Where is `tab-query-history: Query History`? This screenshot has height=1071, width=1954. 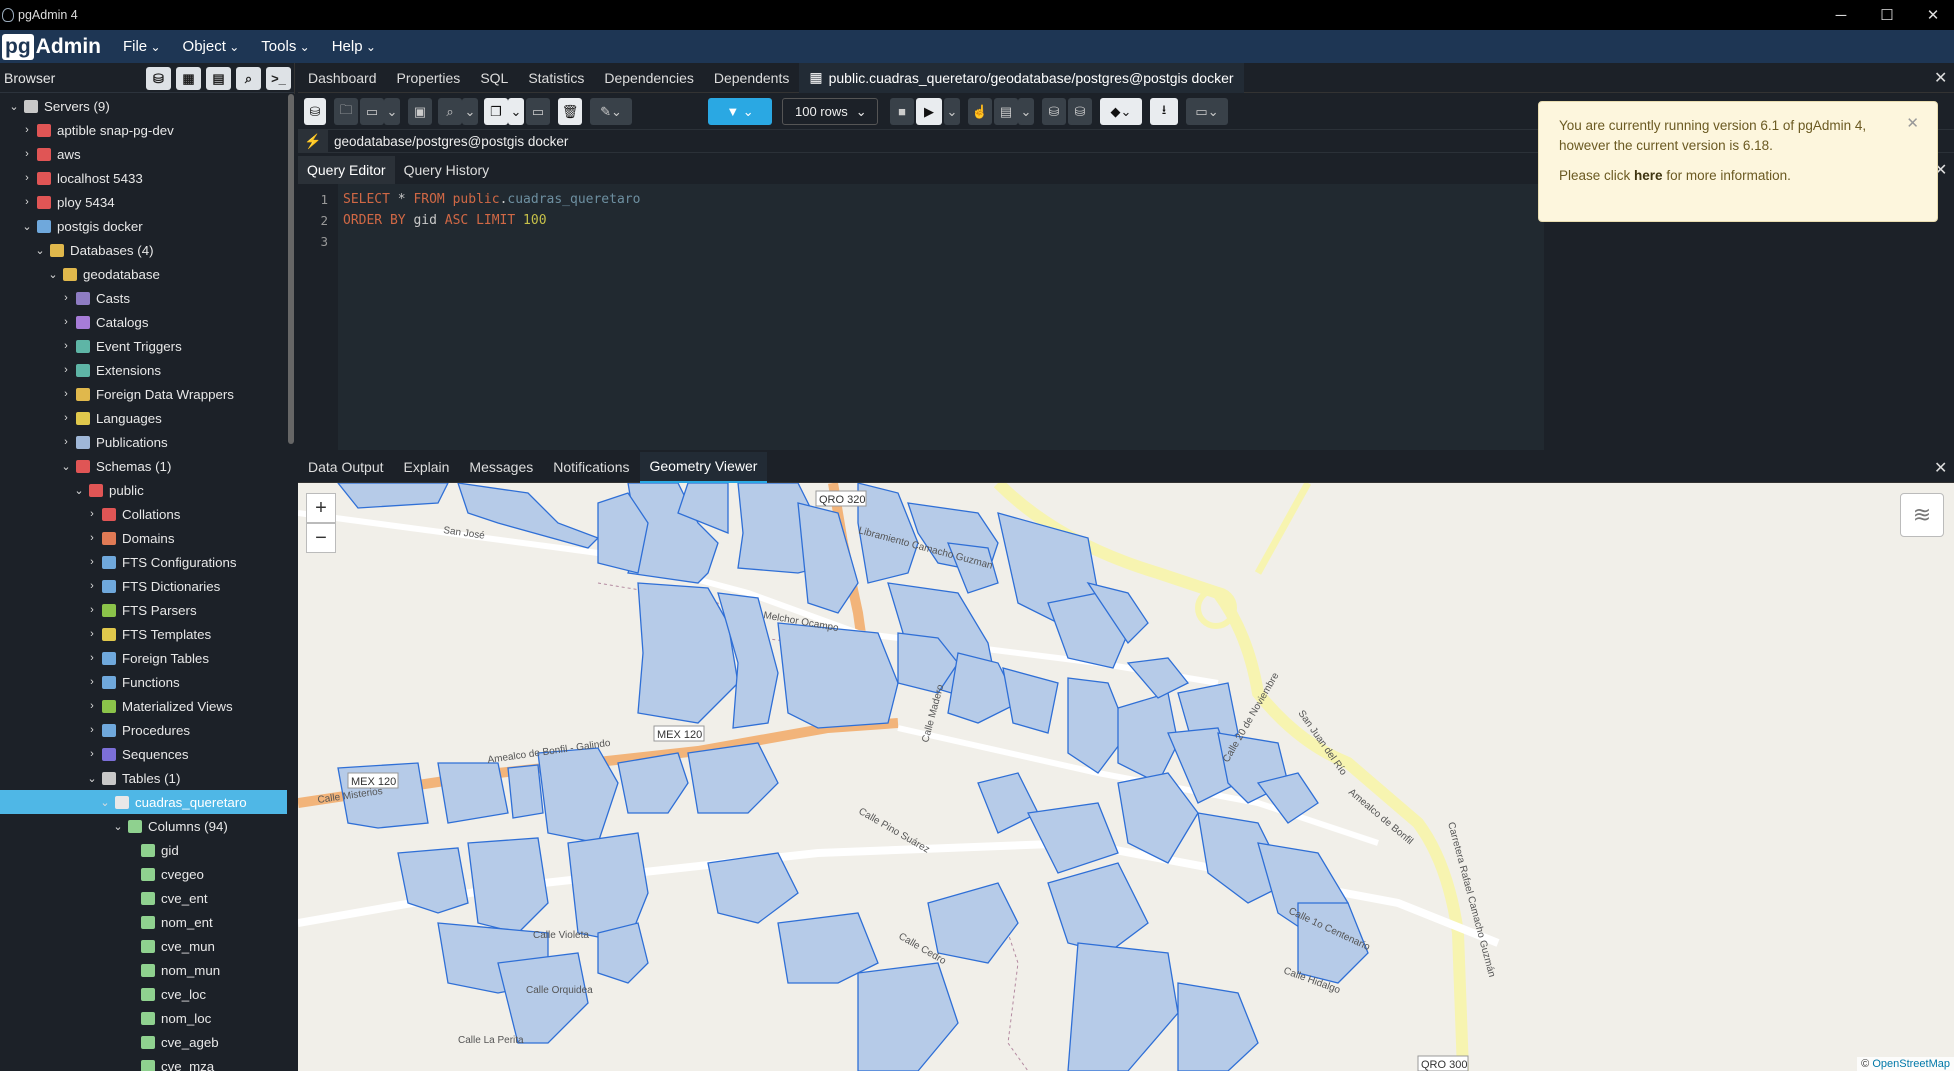 tab-query-history: Query History is located at coordinates (447, 170).